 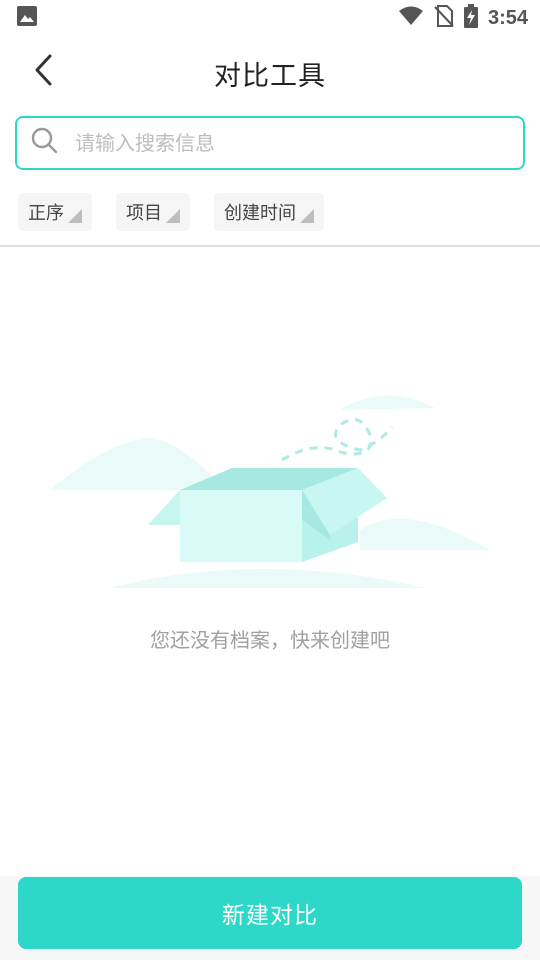 I want to click on app-header: 对比工具, so click(x=270, y=72).